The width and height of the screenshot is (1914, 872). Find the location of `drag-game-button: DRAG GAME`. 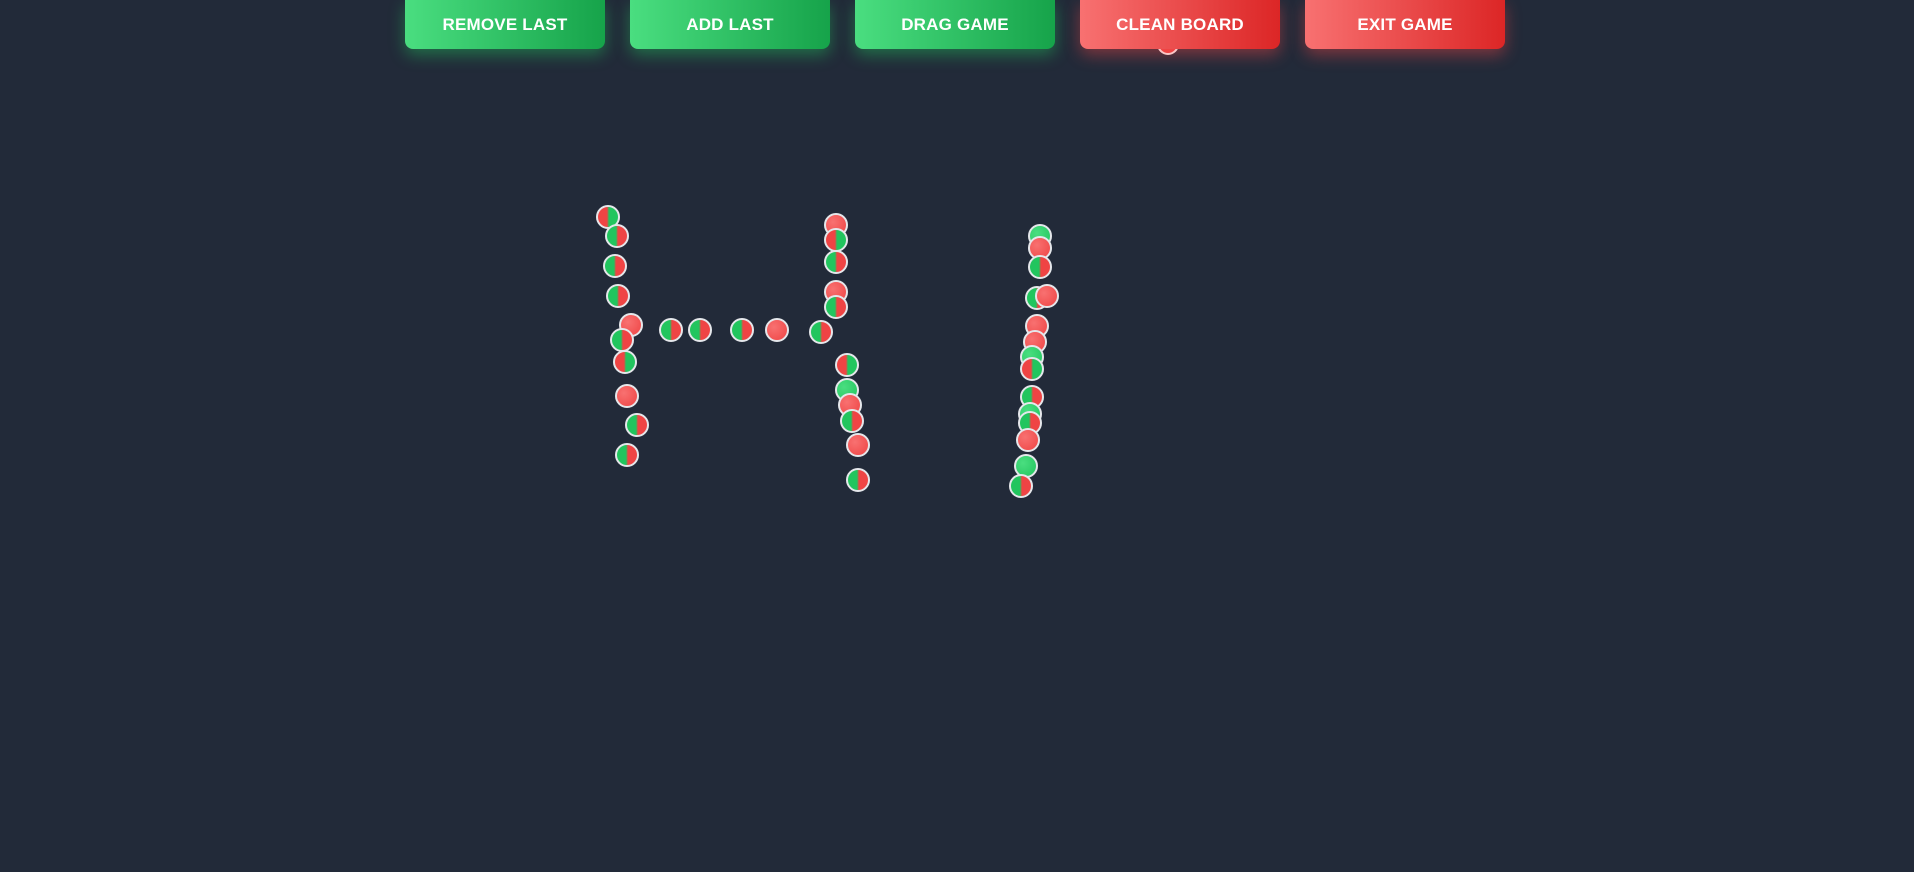

drag-game-button: DRAG GAME is located at coordinates (955, 24).